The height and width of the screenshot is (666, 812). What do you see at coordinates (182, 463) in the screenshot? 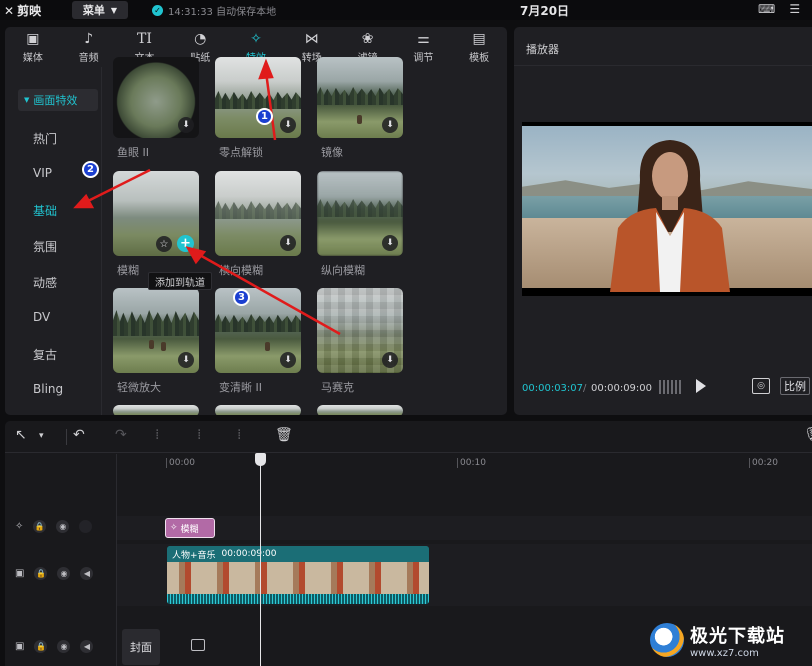
I see `ruler-label: 00:00` at bounding box center [182, 463].